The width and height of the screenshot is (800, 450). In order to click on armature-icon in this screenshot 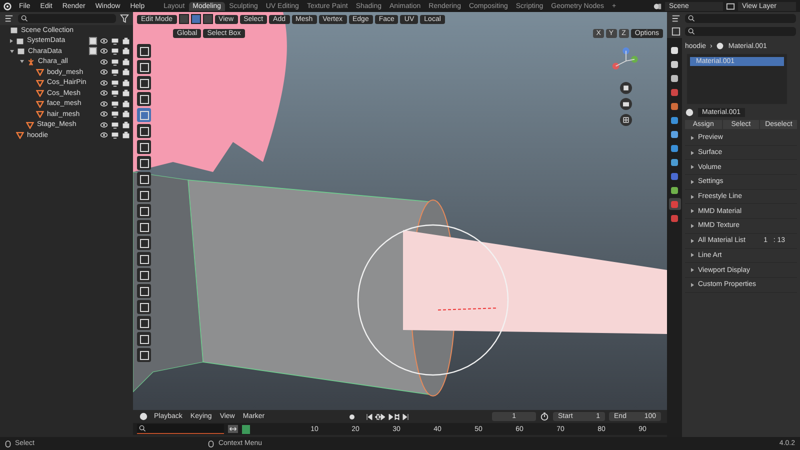, I will do `click(31, 62)`.